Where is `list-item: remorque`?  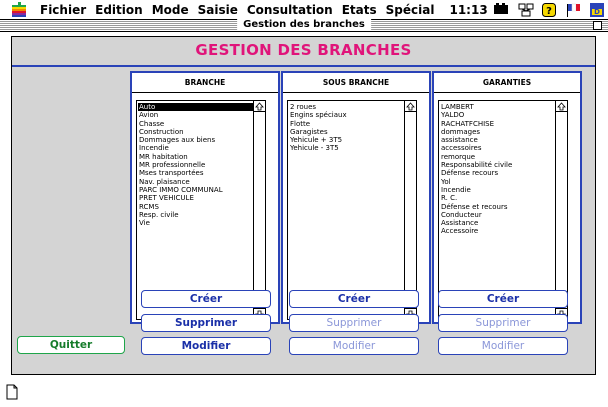
list-item: remorque is located at coordinates (500, 157).